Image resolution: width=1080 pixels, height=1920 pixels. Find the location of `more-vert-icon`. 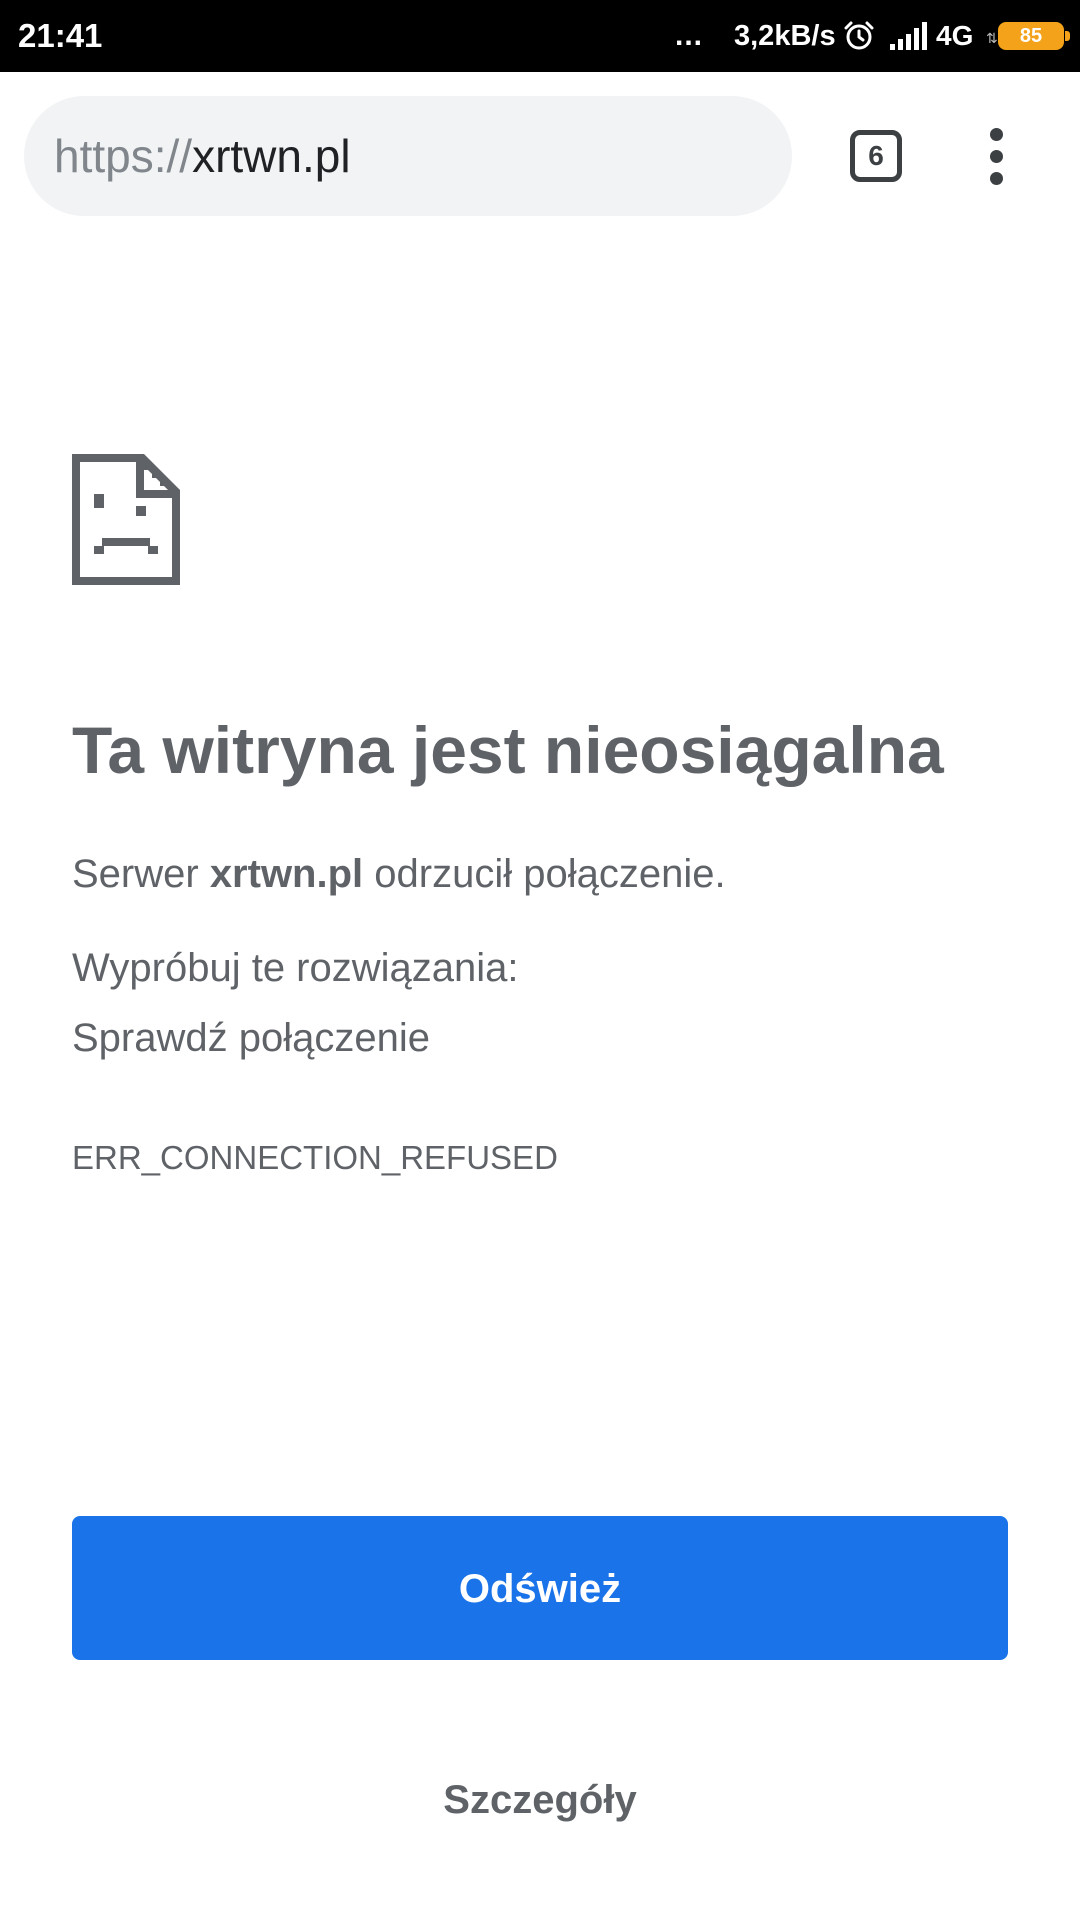

more-vert-icon is located at coordinates (996, 156).